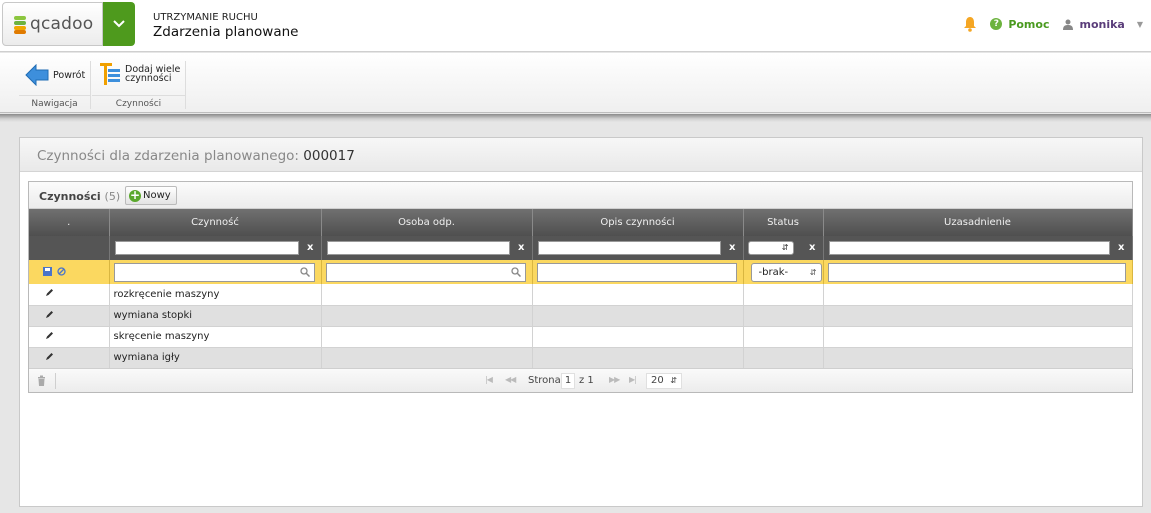  What do you see at coordinates (510, 379) in the screenshot?
I see `previous-page-icon: ◀◀` at bounding box center [510, 379].